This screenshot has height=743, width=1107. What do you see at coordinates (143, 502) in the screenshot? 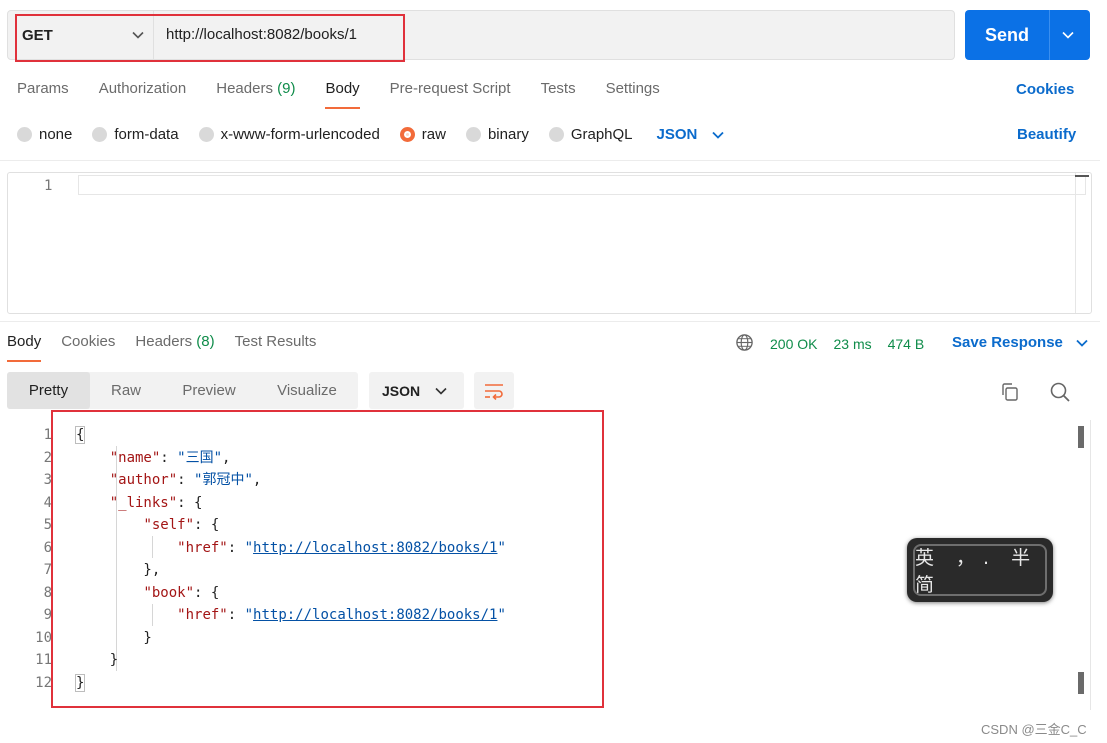
I see `json-key: "_links"` at bounding box center [143, 502].